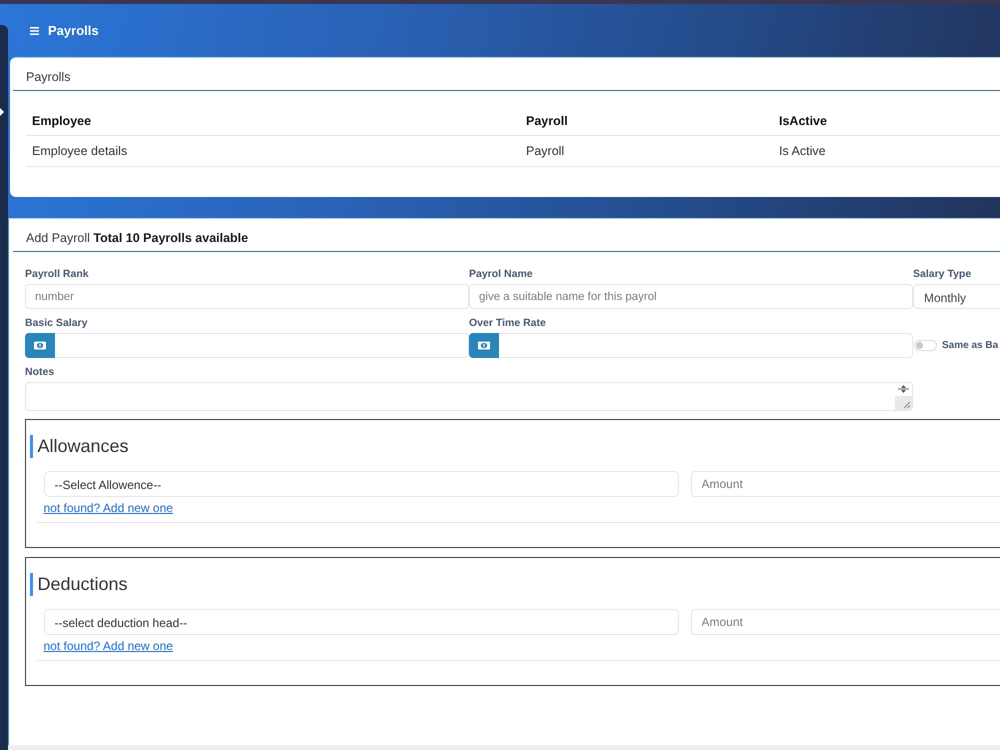 The image size is (1000, 750). What do you see at coordinates (925, 345) in the screenshot?
I see `toggle-switch` at bounding box center [925, 345].